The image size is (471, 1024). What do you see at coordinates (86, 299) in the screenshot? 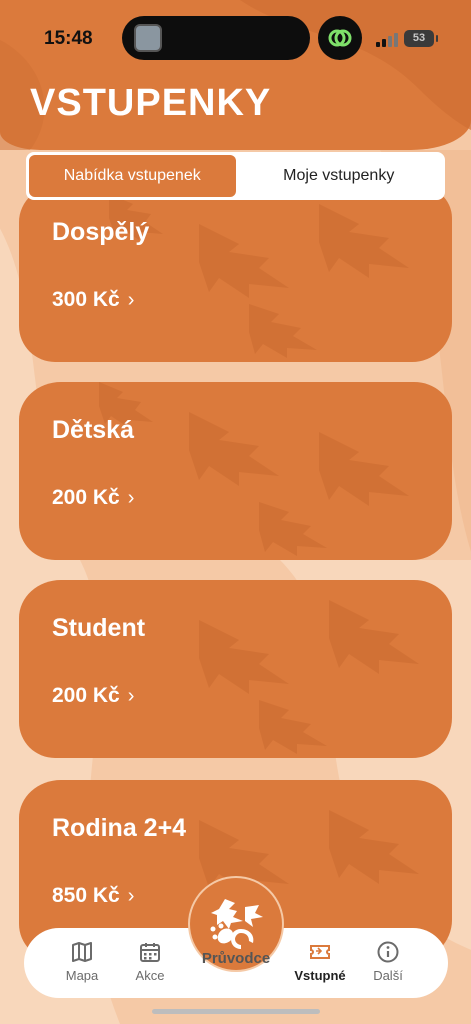
I see `ticket-price: 300 Kč` at bounding box center [86, 299].